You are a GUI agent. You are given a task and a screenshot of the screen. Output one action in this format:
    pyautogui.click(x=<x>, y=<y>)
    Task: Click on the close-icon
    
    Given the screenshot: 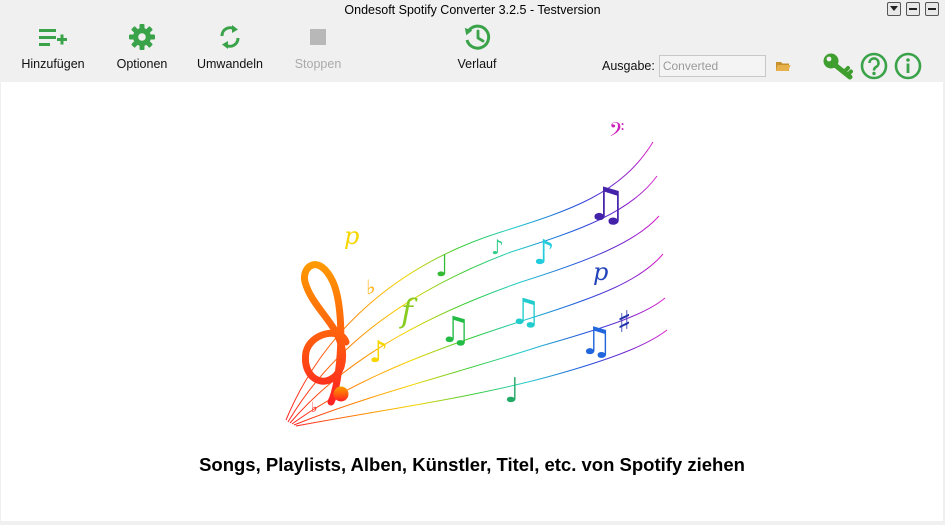 What is the action you would take?
    pyautogui.click(x=932, y=9)
    